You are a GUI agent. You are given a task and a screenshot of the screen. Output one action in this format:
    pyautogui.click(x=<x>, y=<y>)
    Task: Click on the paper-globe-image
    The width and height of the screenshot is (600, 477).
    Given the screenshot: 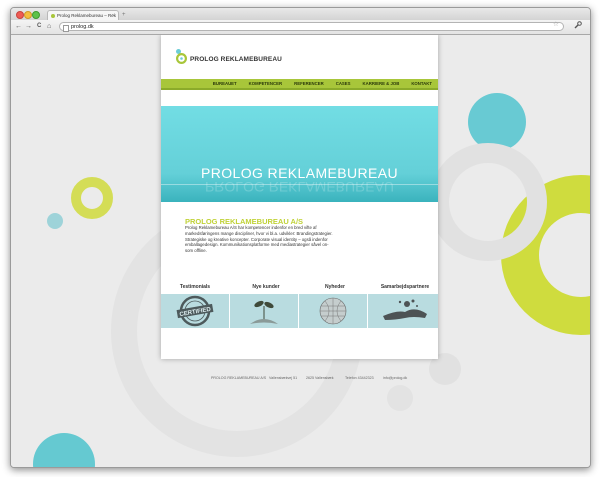 What is the action you would take?
    pyautogui.click(x=333, y=311)
    